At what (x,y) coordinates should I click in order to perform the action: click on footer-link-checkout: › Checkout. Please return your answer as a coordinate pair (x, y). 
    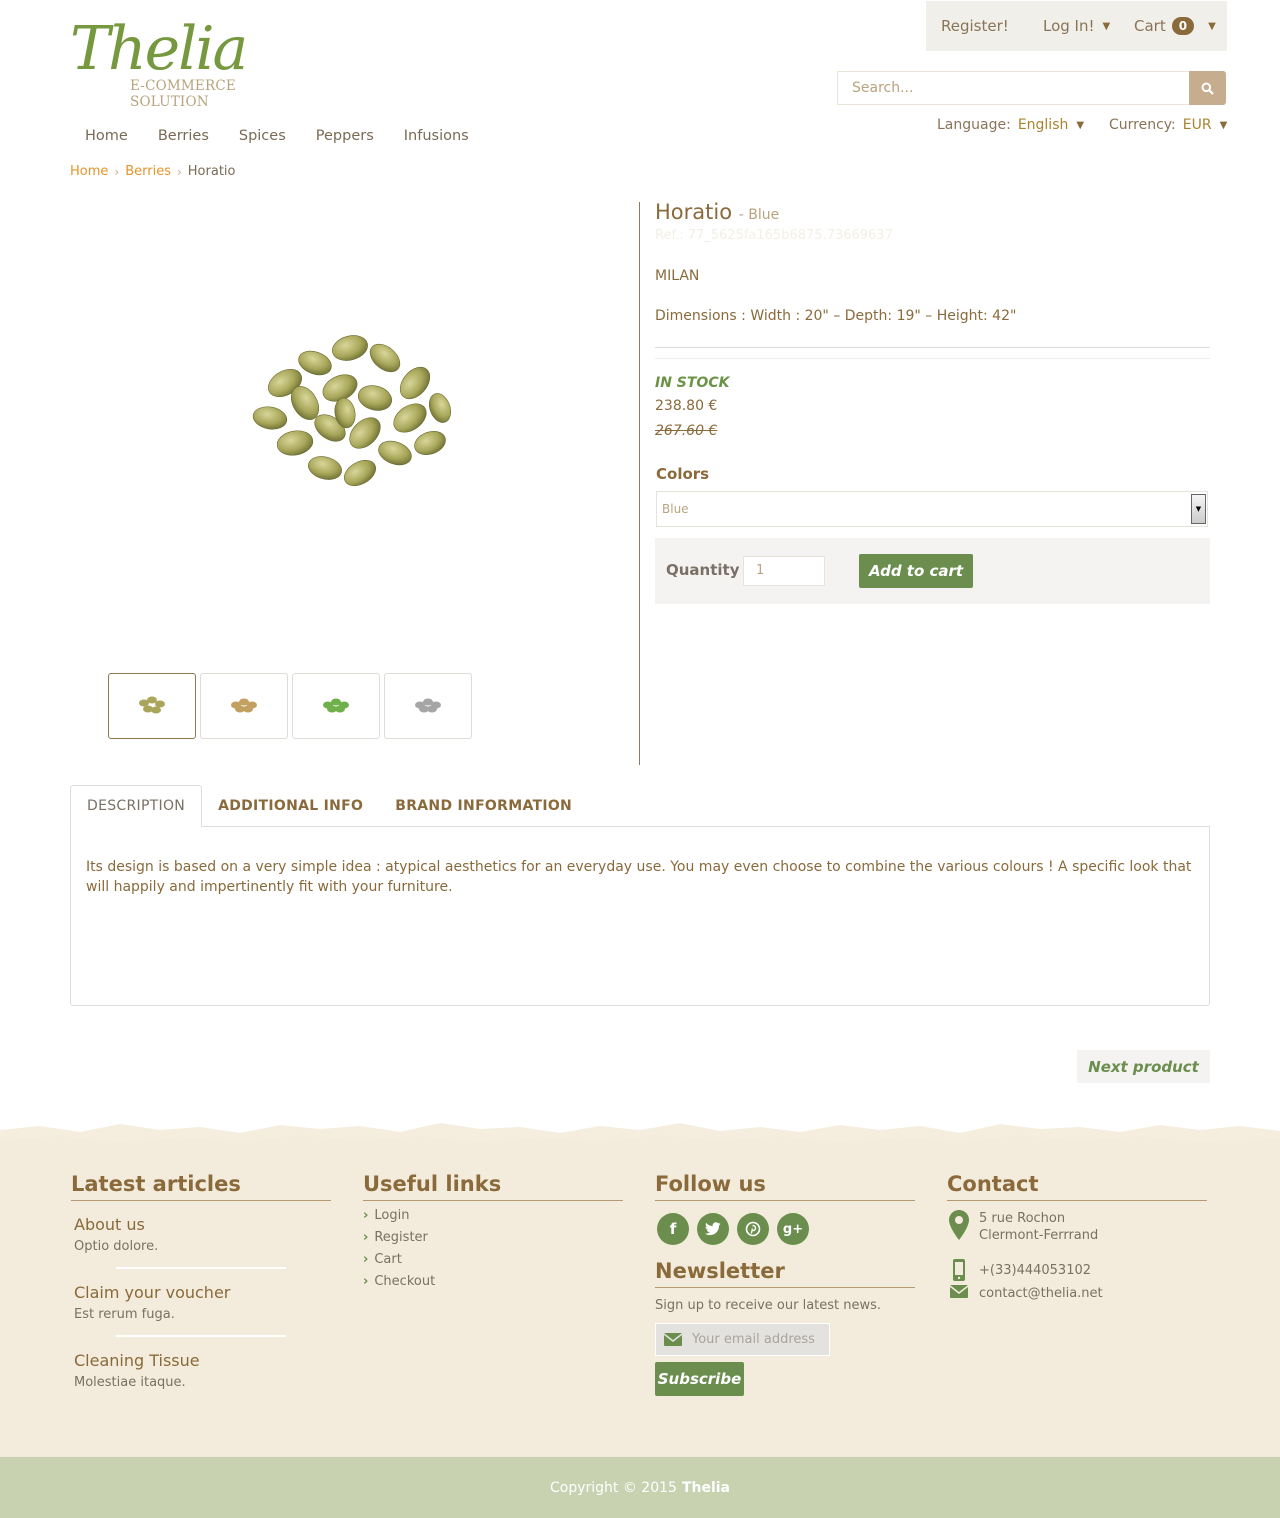
    Looking at the image, I should click on (493, 1281).